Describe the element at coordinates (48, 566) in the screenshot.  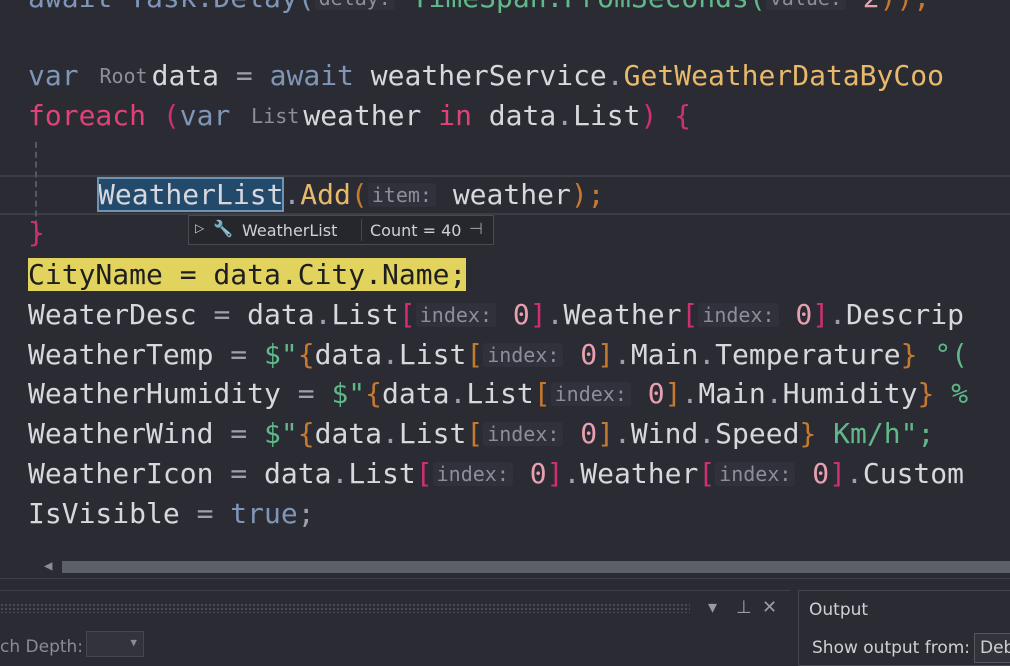
I see `scroll-left-icon: ◀` at that location.